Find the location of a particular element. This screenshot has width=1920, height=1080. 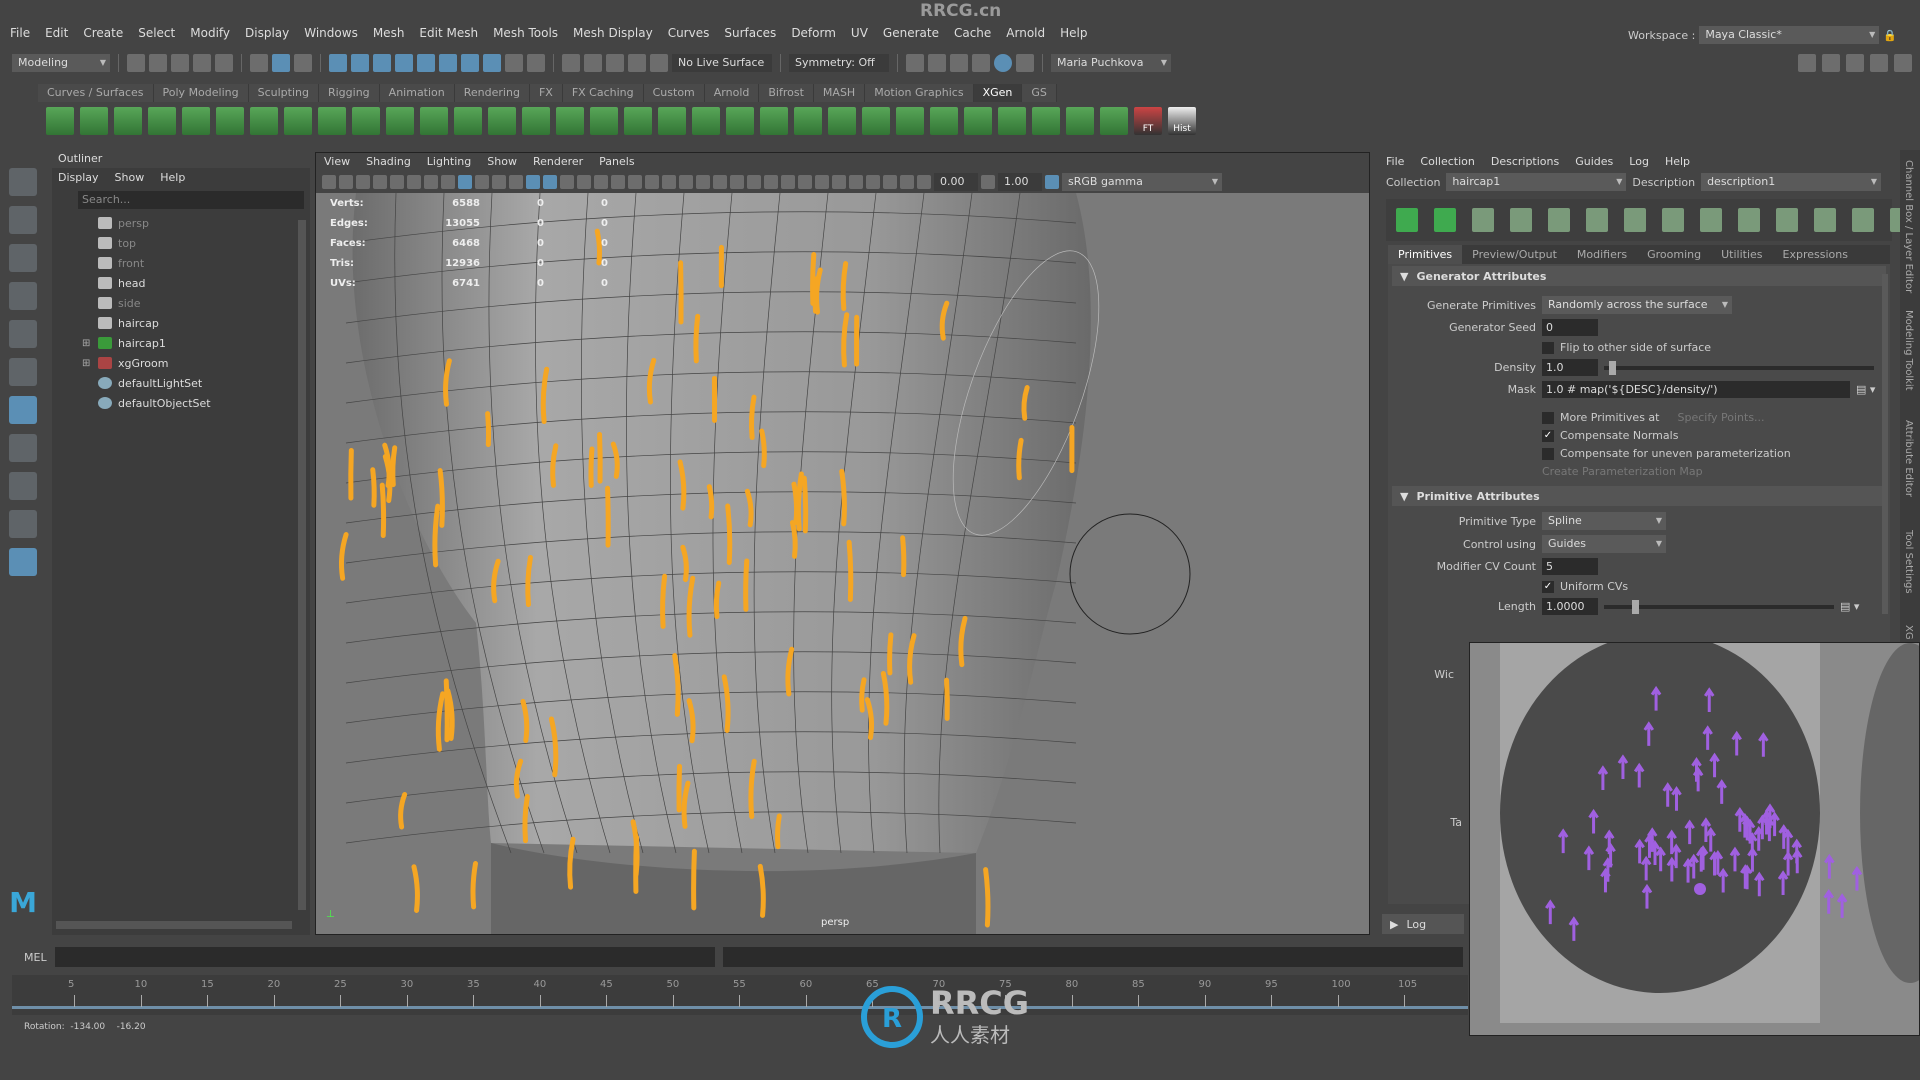

four-view-icon is located at coordinates (23, 486).